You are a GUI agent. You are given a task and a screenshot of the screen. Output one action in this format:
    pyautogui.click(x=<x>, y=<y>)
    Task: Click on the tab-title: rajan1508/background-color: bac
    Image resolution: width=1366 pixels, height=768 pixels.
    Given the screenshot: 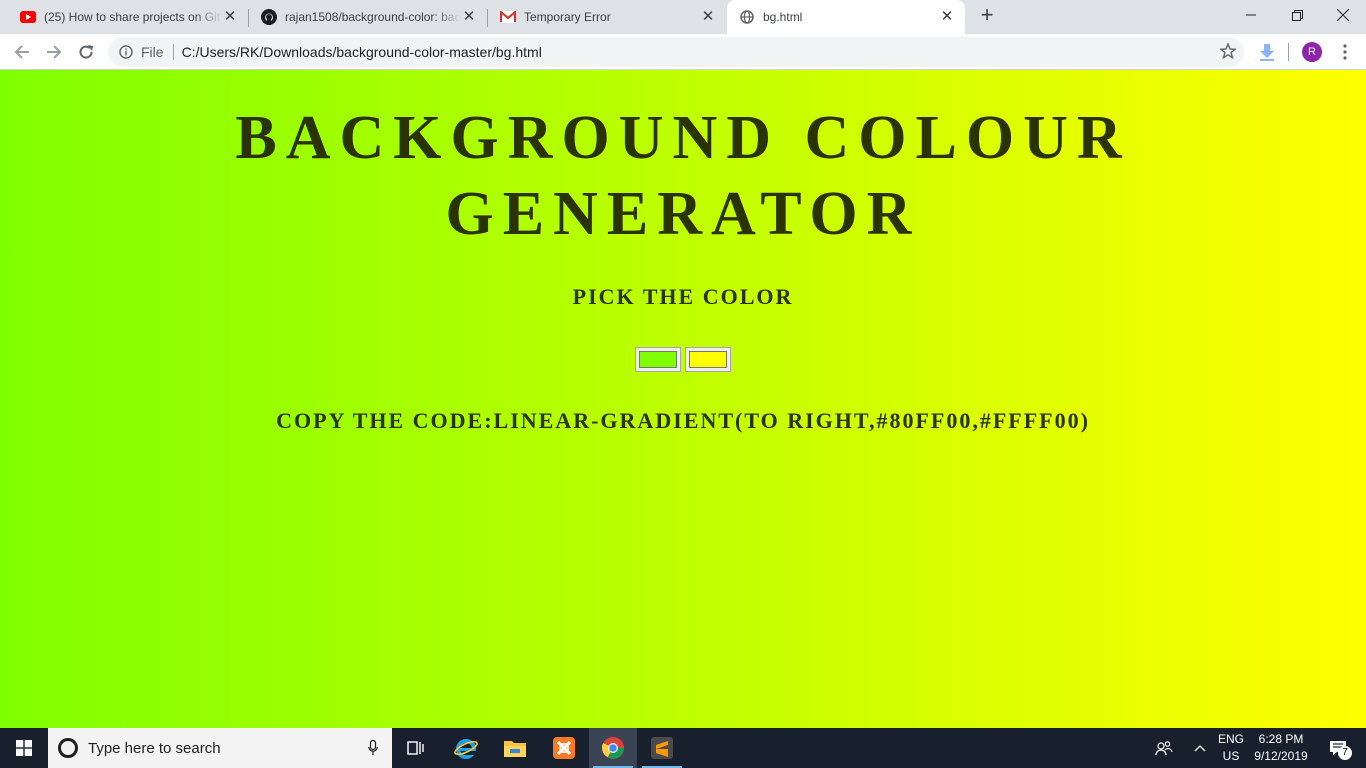 What is the action you would take?
    pyautogui.click(x=373, y=17)
    